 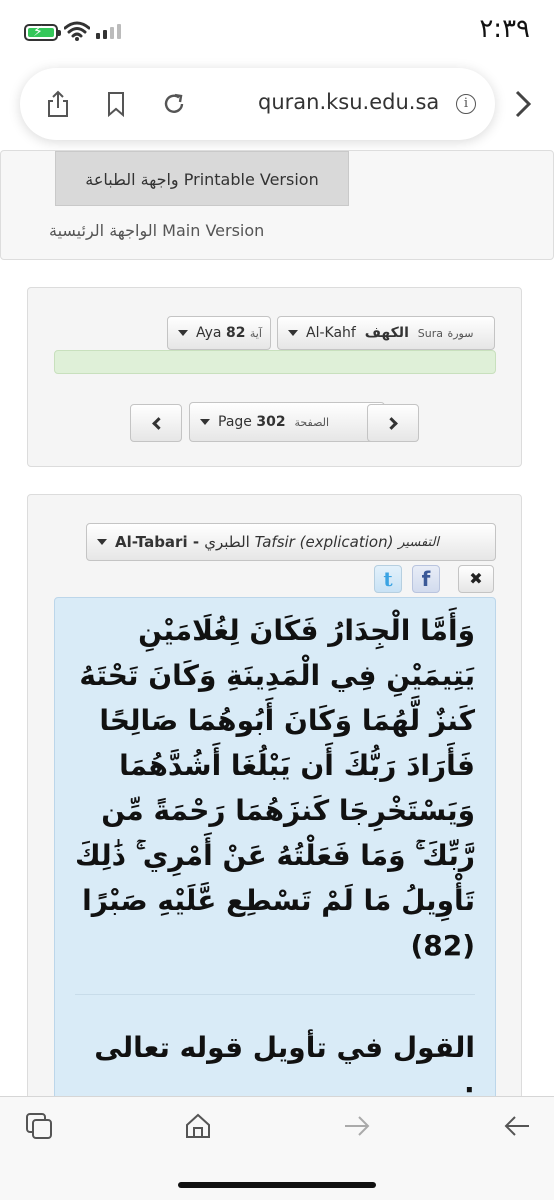 What do you see at coordinates (419, 542) in the screenshot?
I see `tafsir-label-ar: التفسير` at bounding box center [419, 542].